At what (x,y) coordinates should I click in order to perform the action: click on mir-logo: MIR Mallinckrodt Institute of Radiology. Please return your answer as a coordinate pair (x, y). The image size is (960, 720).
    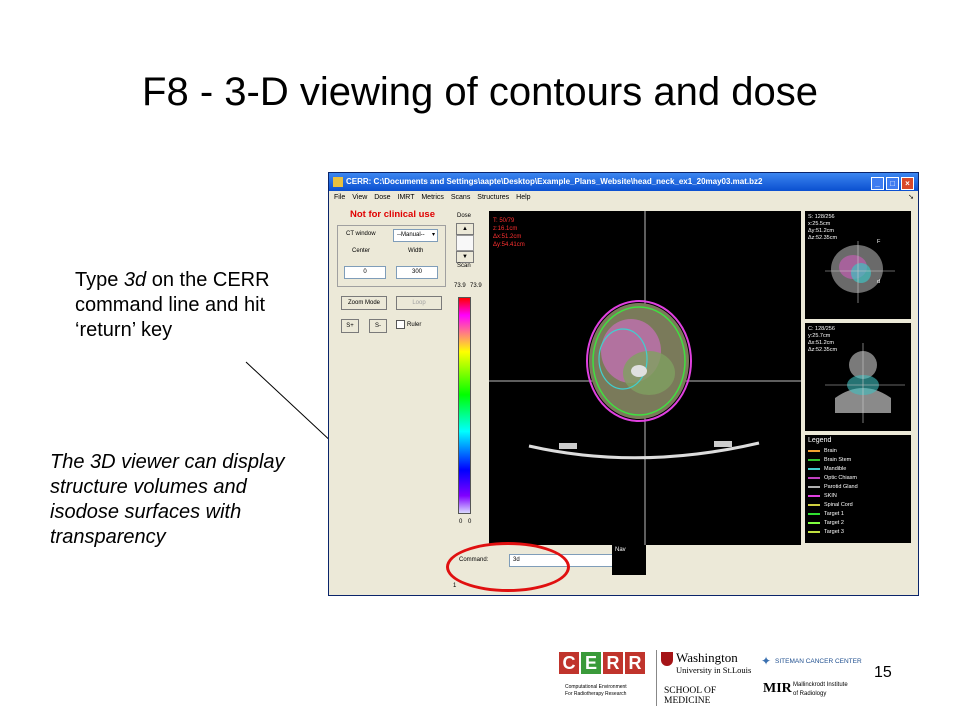
    Looking at the image, I should click on (810, 693).